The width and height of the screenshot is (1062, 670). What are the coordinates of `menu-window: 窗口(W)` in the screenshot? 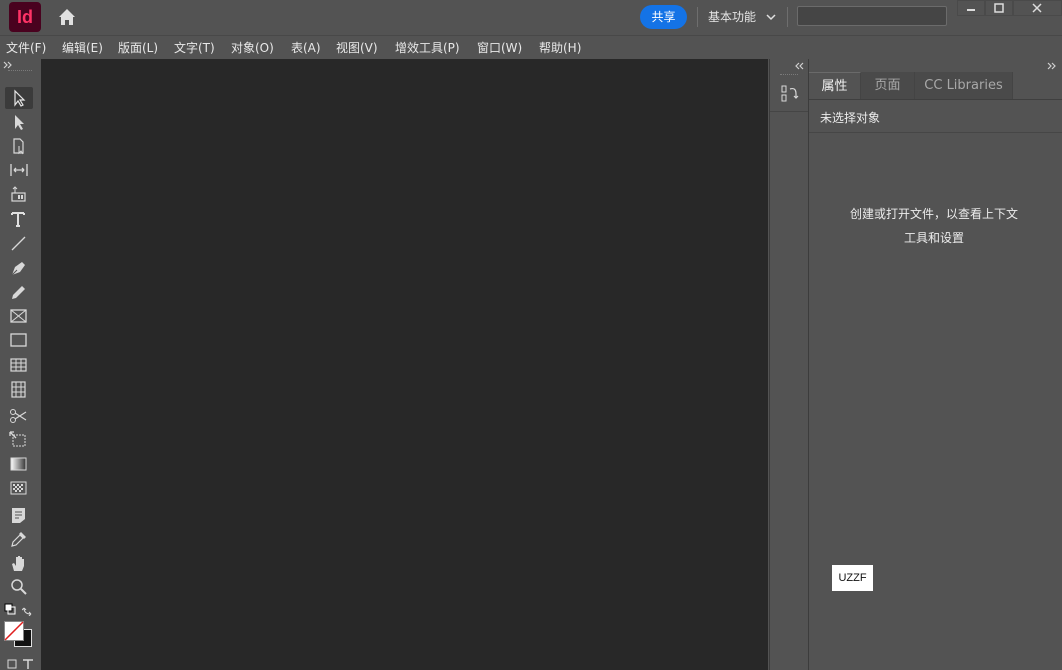 It's located at (499, 47).